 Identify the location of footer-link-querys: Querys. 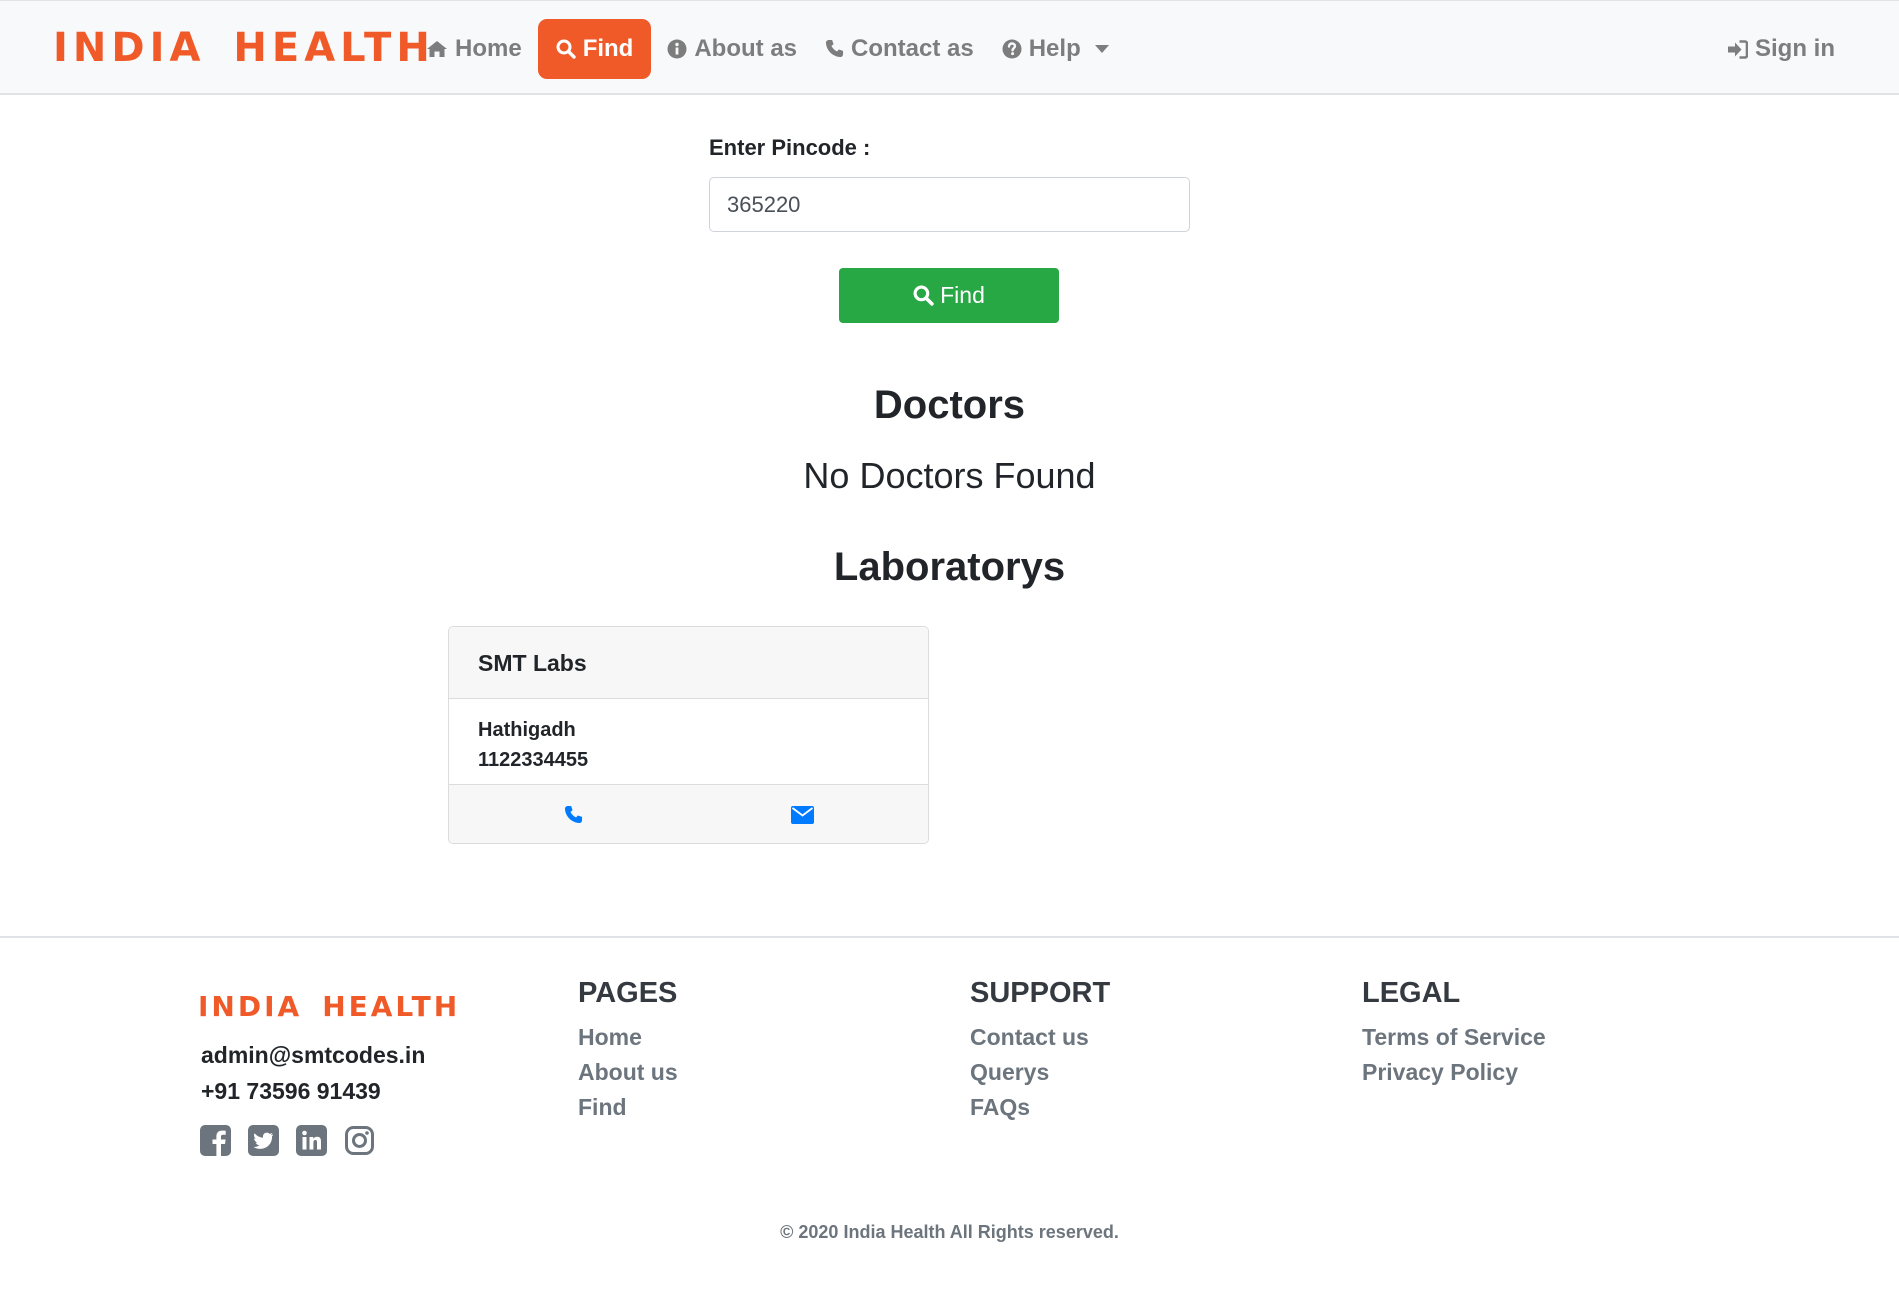
(1040, 1072).